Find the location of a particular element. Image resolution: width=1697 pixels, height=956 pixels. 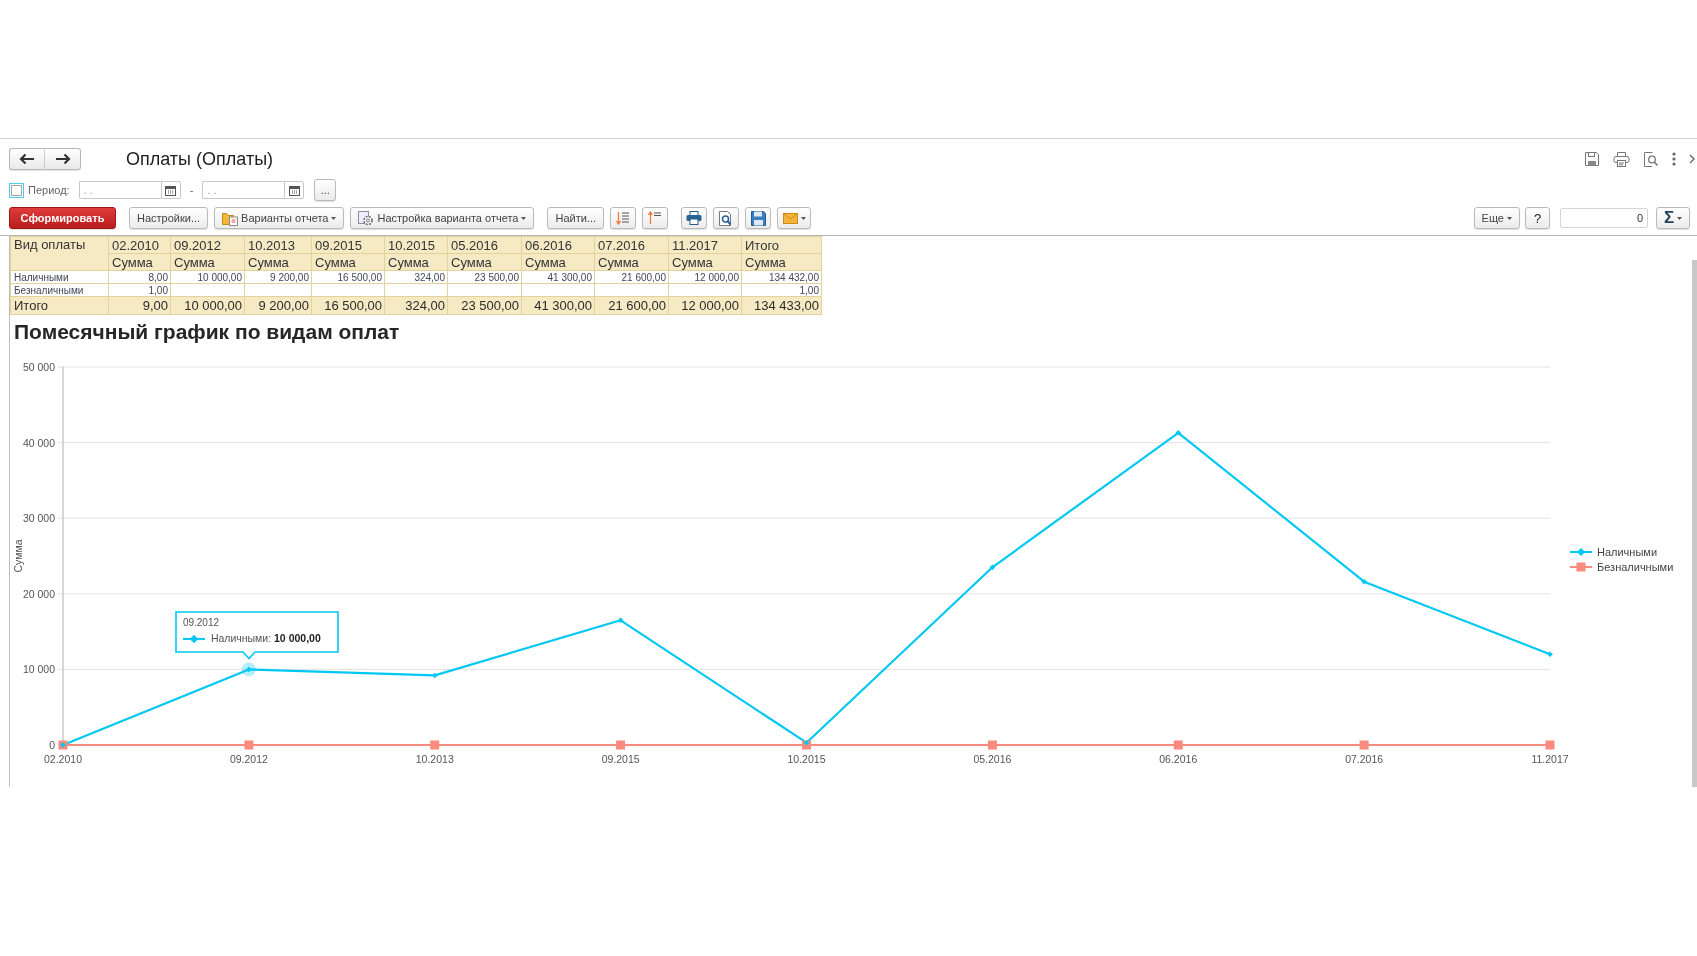

axis-tick-label: 02.2010 is located at coordinates (63, 759).